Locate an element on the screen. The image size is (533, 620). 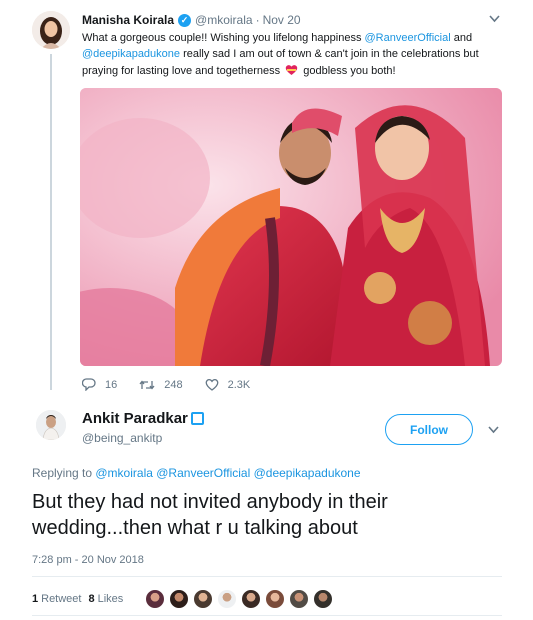
reply-action: 16 is located at coordinates (99, 384).